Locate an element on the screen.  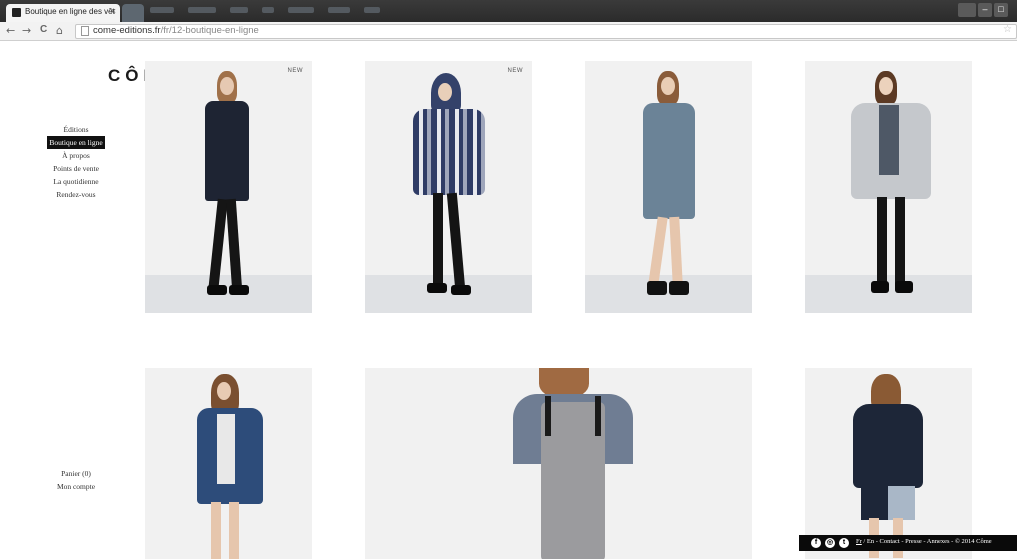
browser-tab: Boutique en ligne des vêt × is located at coordinates (63, 13).